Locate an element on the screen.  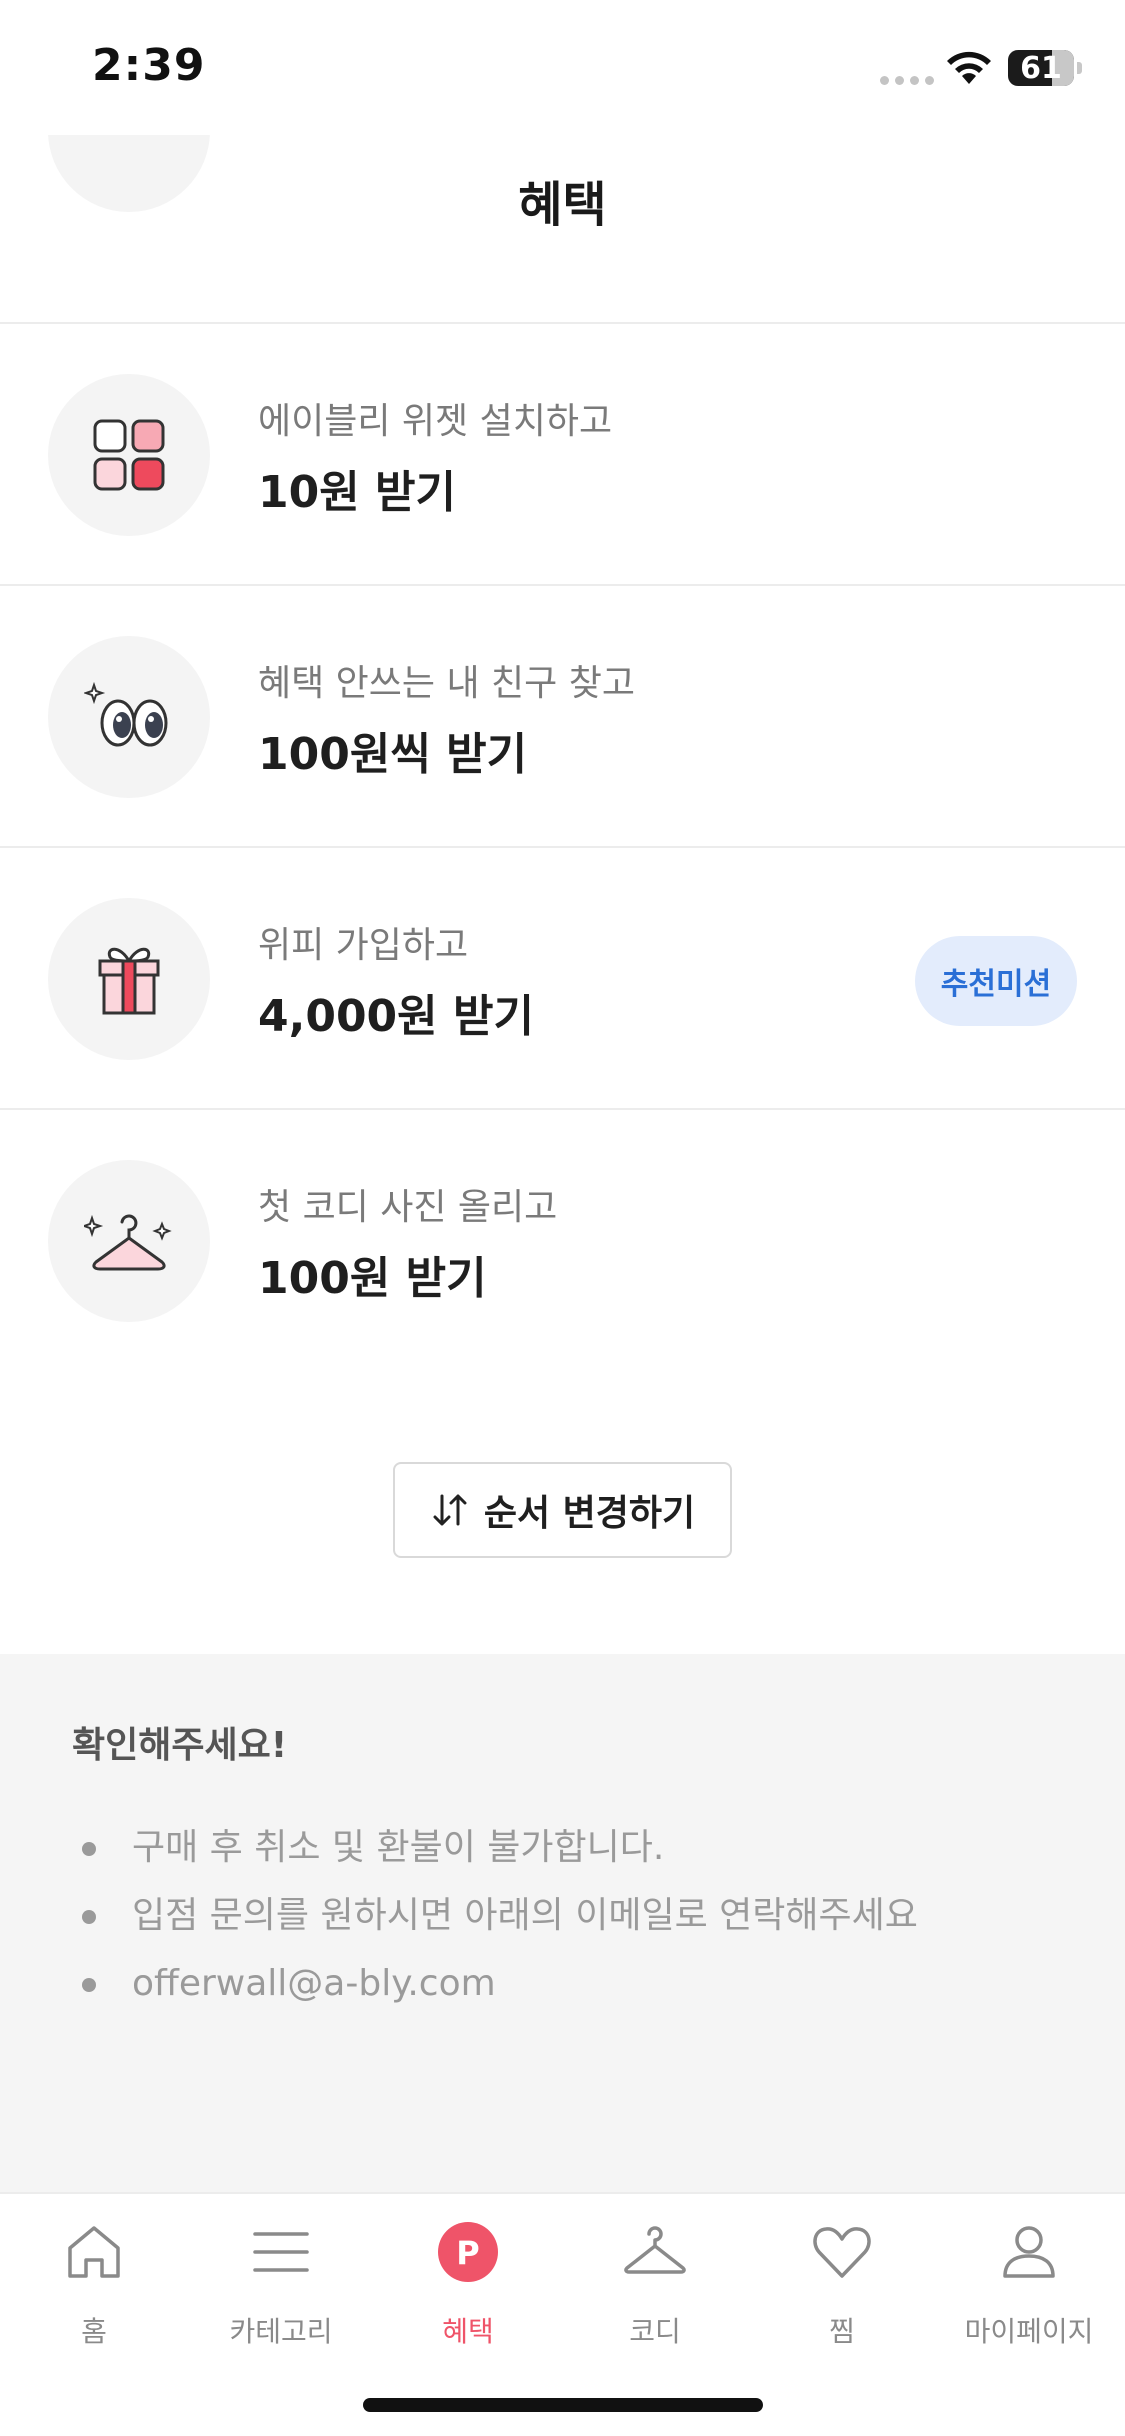
tab-mypage: 마이페이지 is located at coordinates (1029, 2279).